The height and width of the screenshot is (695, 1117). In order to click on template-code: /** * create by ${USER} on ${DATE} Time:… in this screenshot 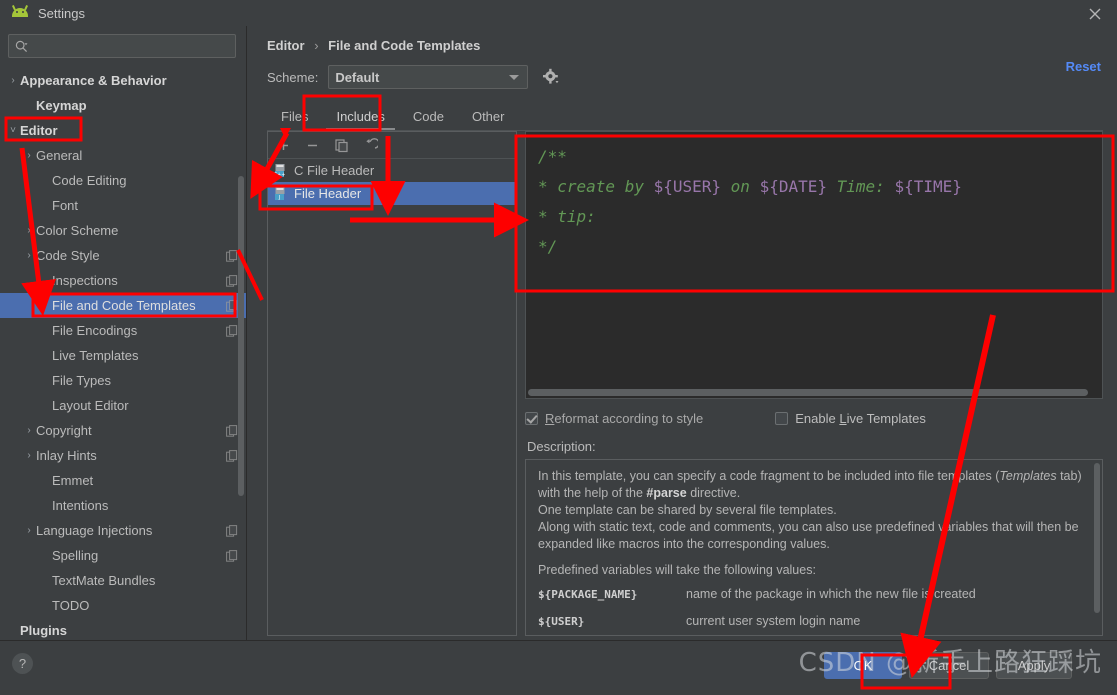, I will do `click(814, 197)`.